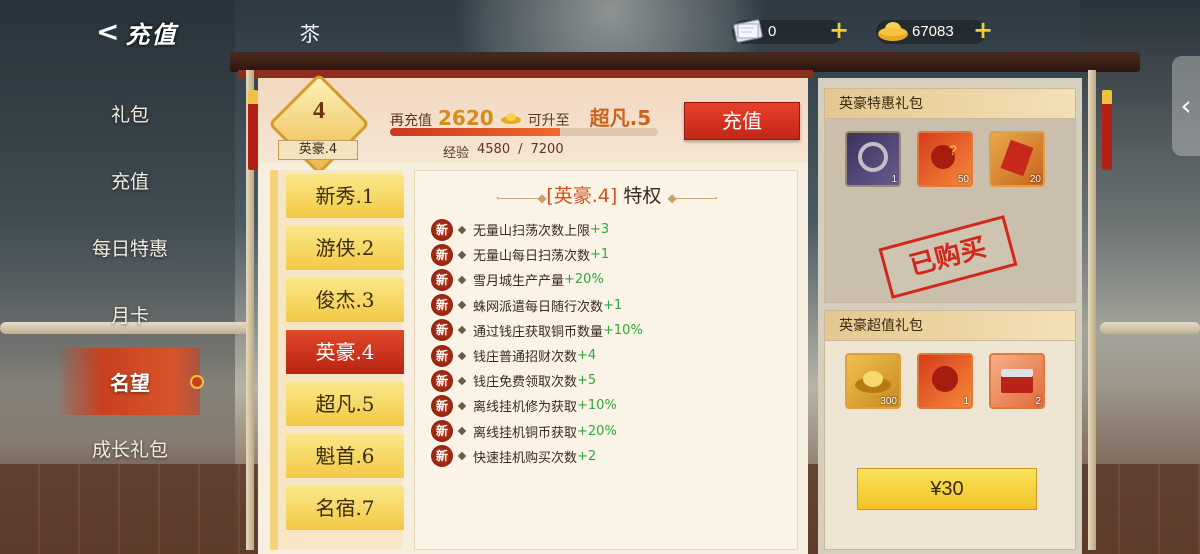  I want to click on tier-item: 新秀.1, so click(345, 196).